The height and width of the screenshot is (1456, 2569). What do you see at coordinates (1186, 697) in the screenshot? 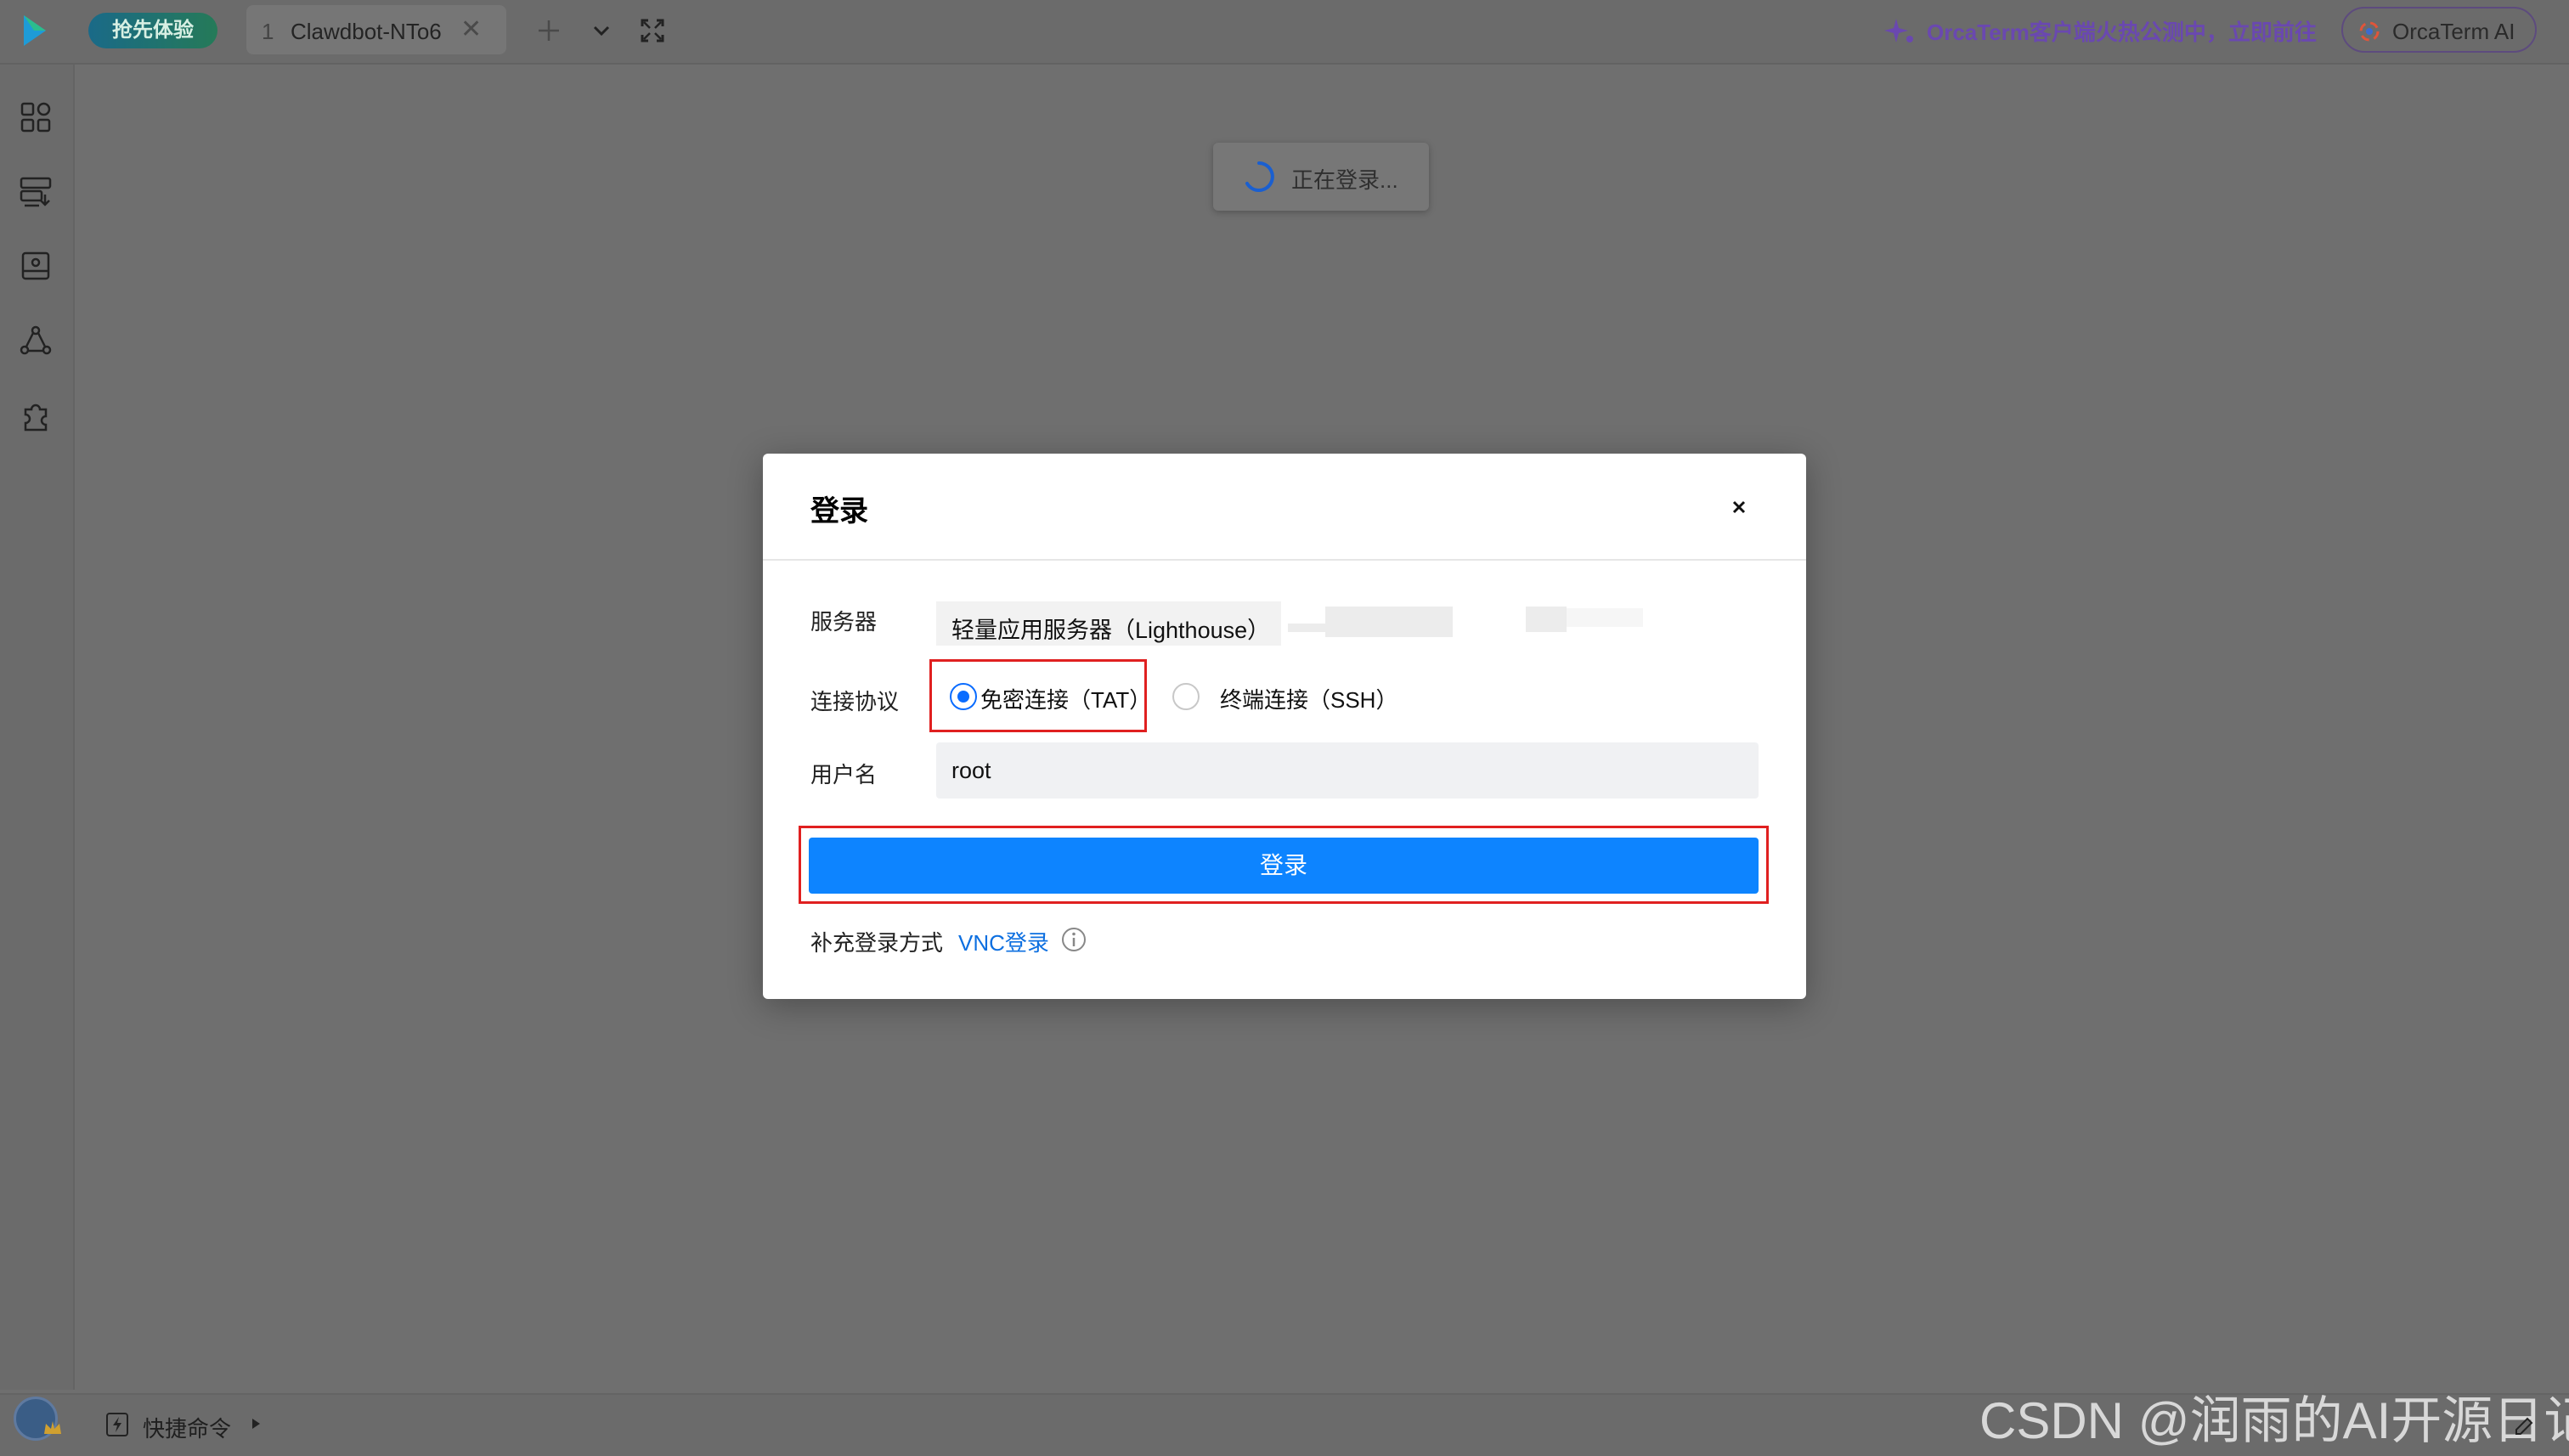
I see `radio-ssh` at bounding box center [1186, 697].